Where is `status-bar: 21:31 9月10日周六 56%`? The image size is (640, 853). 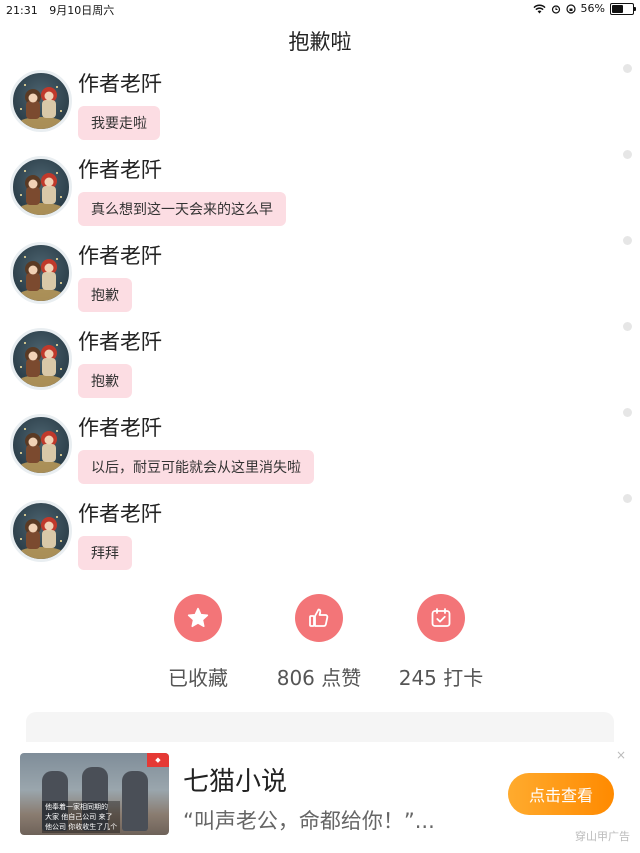
status-bar: 21:31 9月10日周六 56% is located at coordinates (320, 9).